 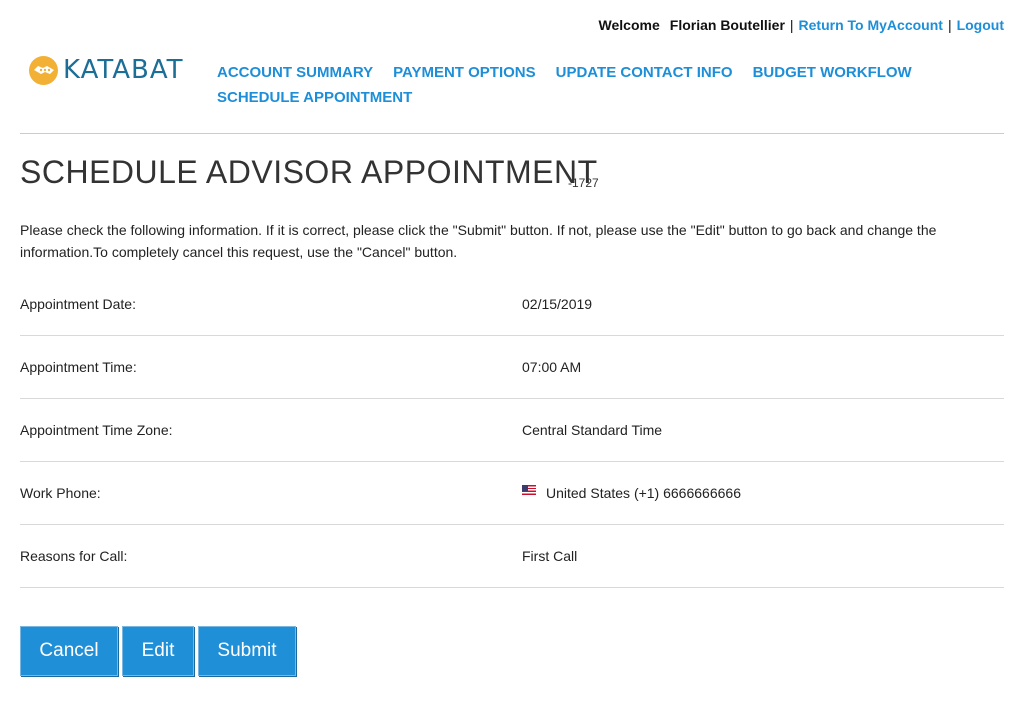 What do you see at coordinates (512, 367) in the screenshot?
I see `detail-row-appointment-time: Appointment Time: 07:00 AM` at bounding box center [512, 367].